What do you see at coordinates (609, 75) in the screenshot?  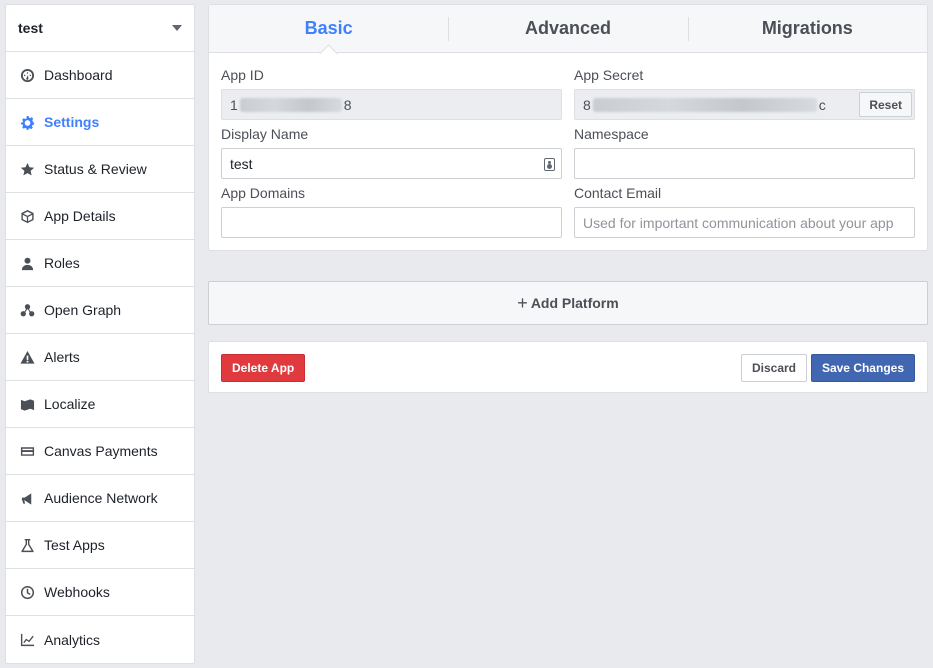 I see `app-secret-label: App Secret` at bounding box center [609, 75].